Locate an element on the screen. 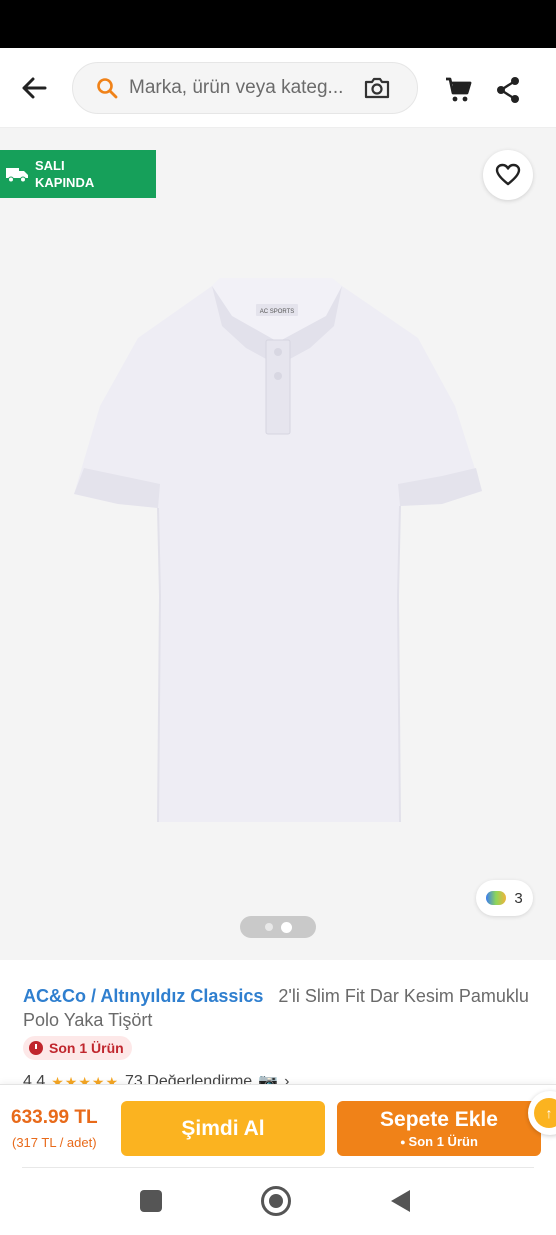 The image size is (556, 1235). arrow-left-icon is located at coordinates (34, 88).